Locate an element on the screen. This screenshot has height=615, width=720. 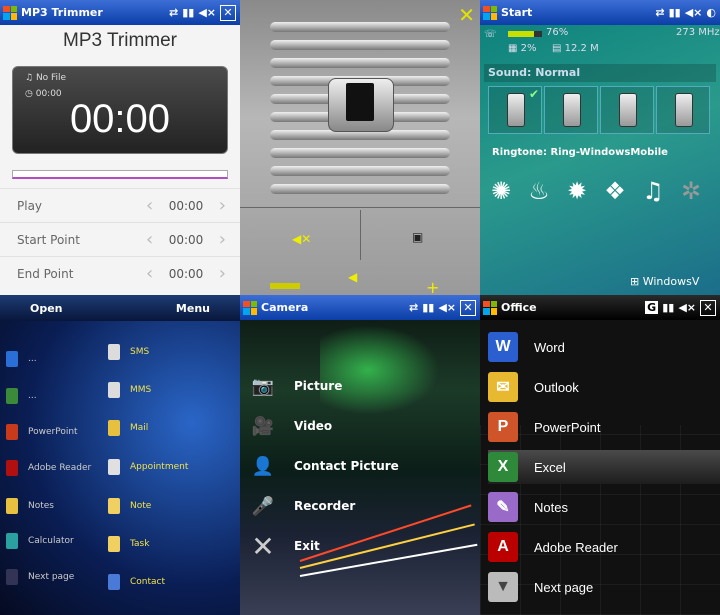
app-icon is located at coordinates (12, 396).